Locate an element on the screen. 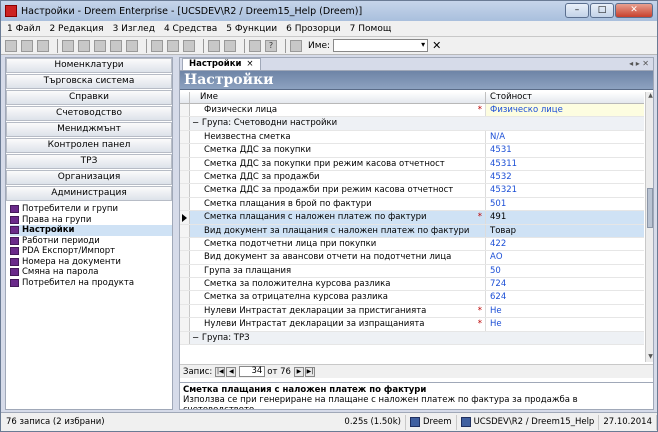 The height and width of the screenshot is (432, 658). tree-item-settings: Настройки is located at coordinates (91, 230).